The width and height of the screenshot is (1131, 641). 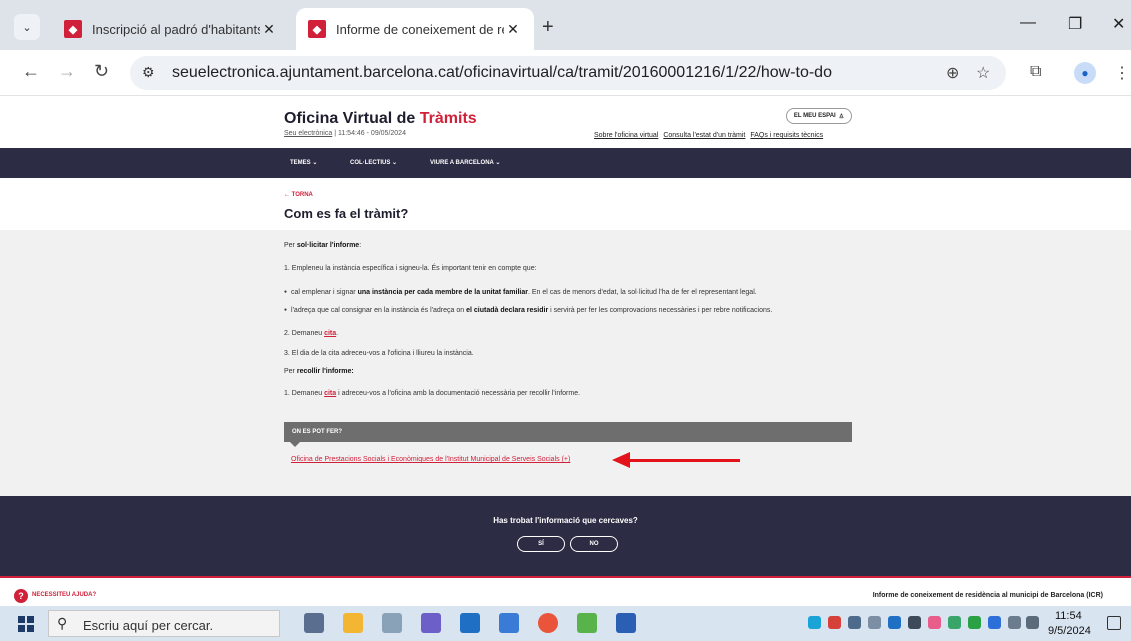 I want to click on collect-heading: Per recollir l'informe:, so click(x=319, y=371).